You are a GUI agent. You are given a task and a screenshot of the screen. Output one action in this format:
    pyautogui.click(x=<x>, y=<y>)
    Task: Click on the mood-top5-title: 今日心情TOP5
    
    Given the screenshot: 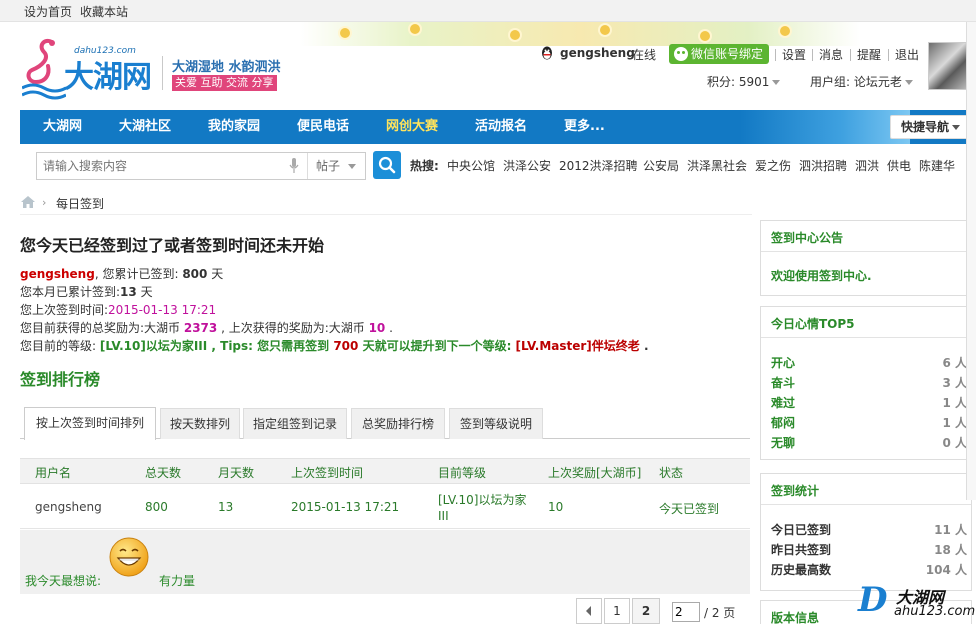 What is the action you would take?
    pyautogui.click(x=813, y=324)
    